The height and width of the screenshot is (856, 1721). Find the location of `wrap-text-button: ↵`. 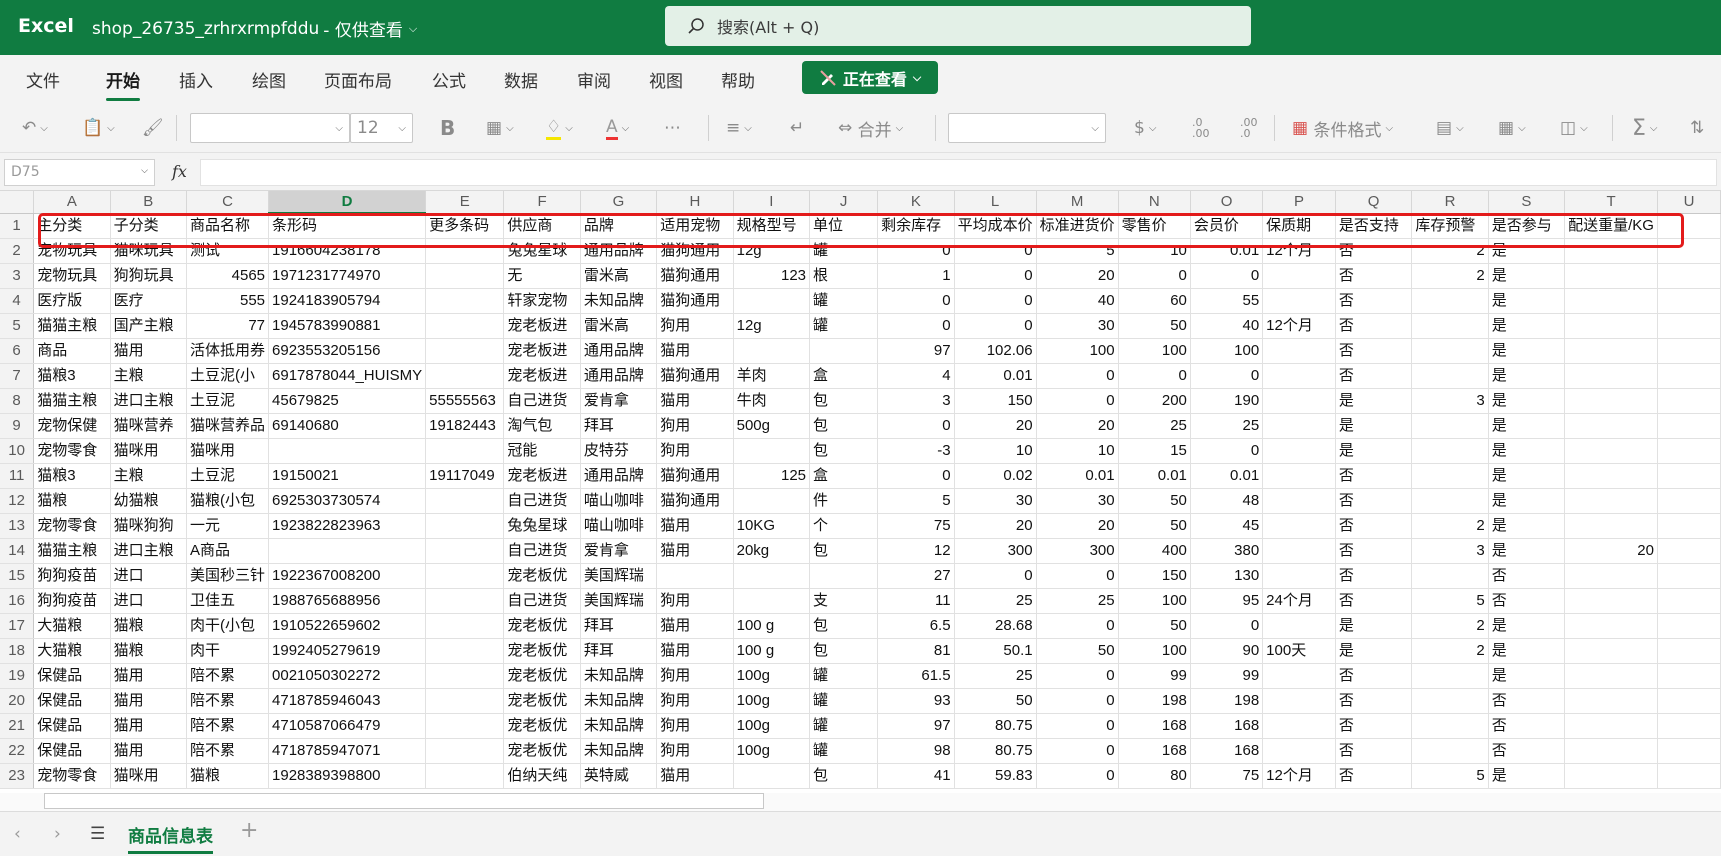

wrap-text-button: ↵ is located at coordinates (797, 128).